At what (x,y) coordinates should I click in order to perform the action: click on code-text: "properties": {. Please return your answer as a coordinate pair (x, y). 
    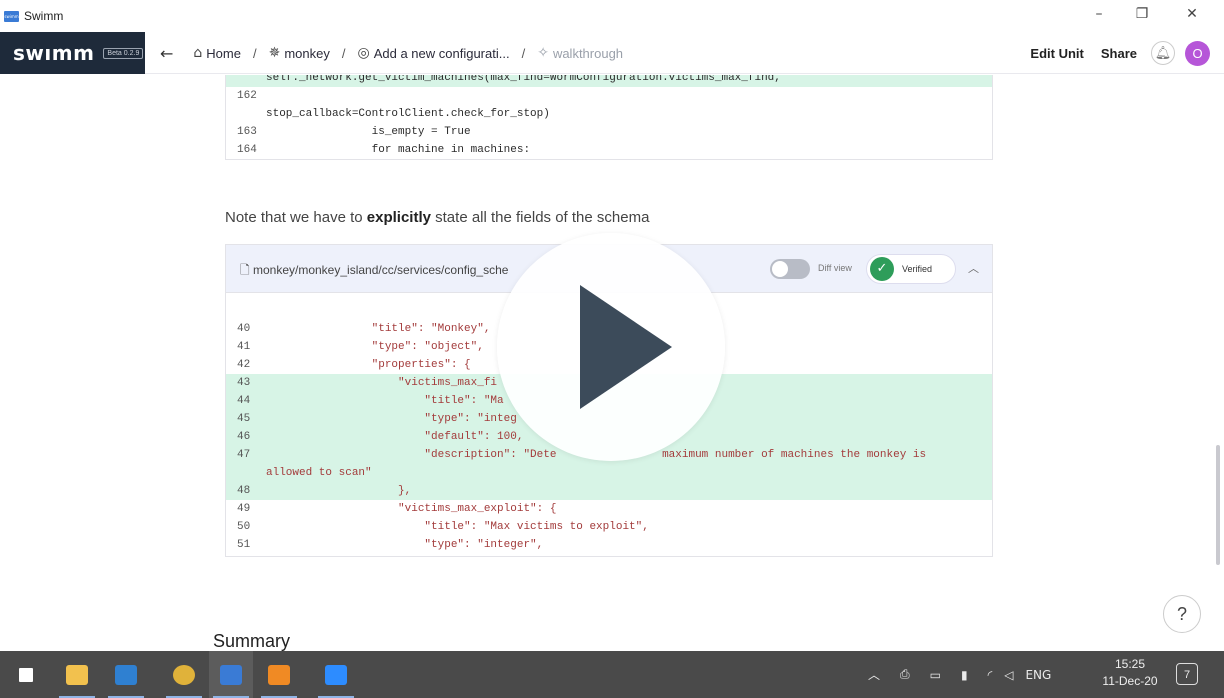
    Looking at the image, I should click on (368, 365).